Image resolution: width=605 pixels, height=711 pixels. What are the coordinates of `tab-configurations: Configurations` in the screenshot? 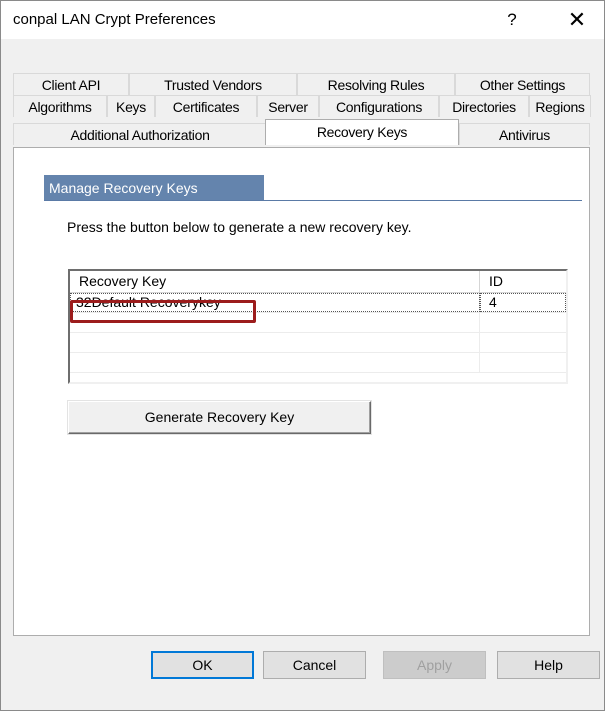 It's located at (379, 106).